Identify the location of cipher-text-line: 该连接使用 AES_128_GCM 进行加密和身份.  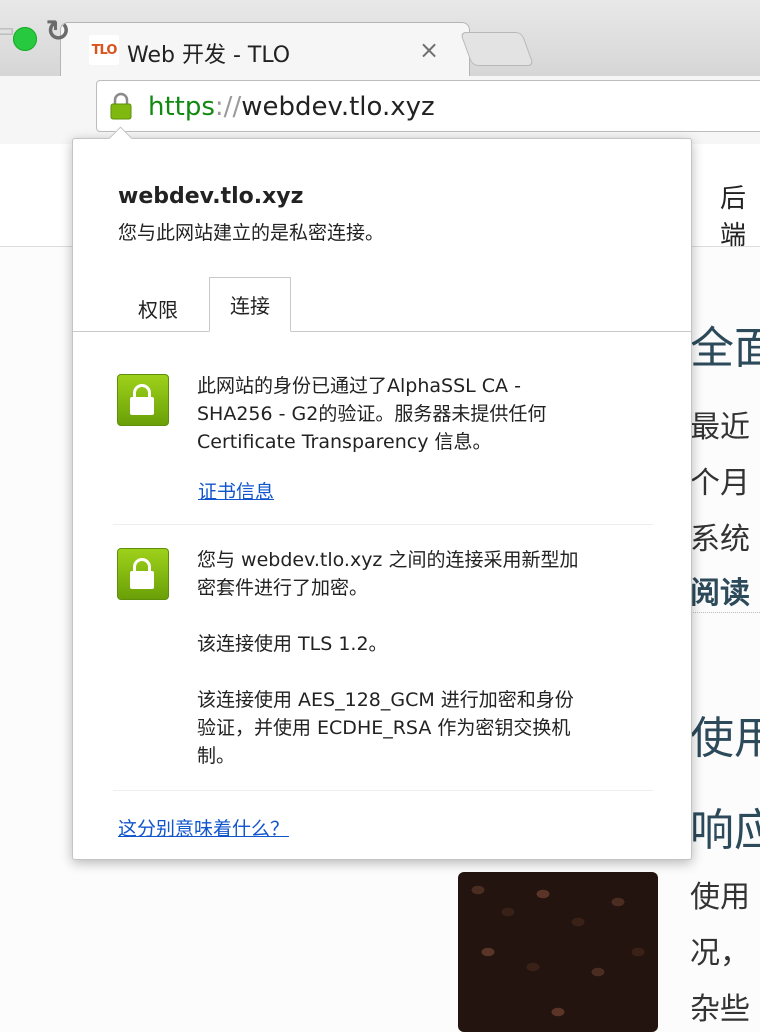
(385, 700).